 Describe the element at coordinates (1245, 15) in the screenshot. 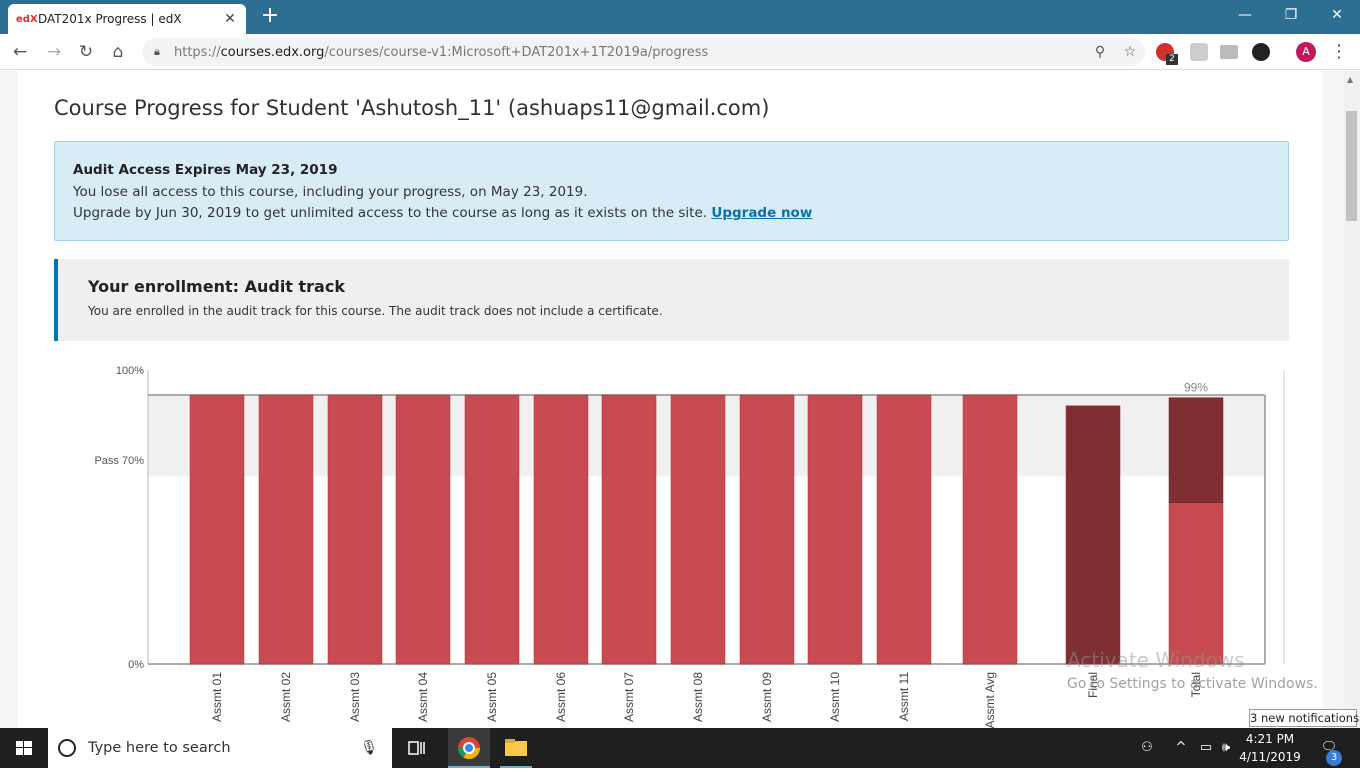

I see `minimize-icon: —` at that location.